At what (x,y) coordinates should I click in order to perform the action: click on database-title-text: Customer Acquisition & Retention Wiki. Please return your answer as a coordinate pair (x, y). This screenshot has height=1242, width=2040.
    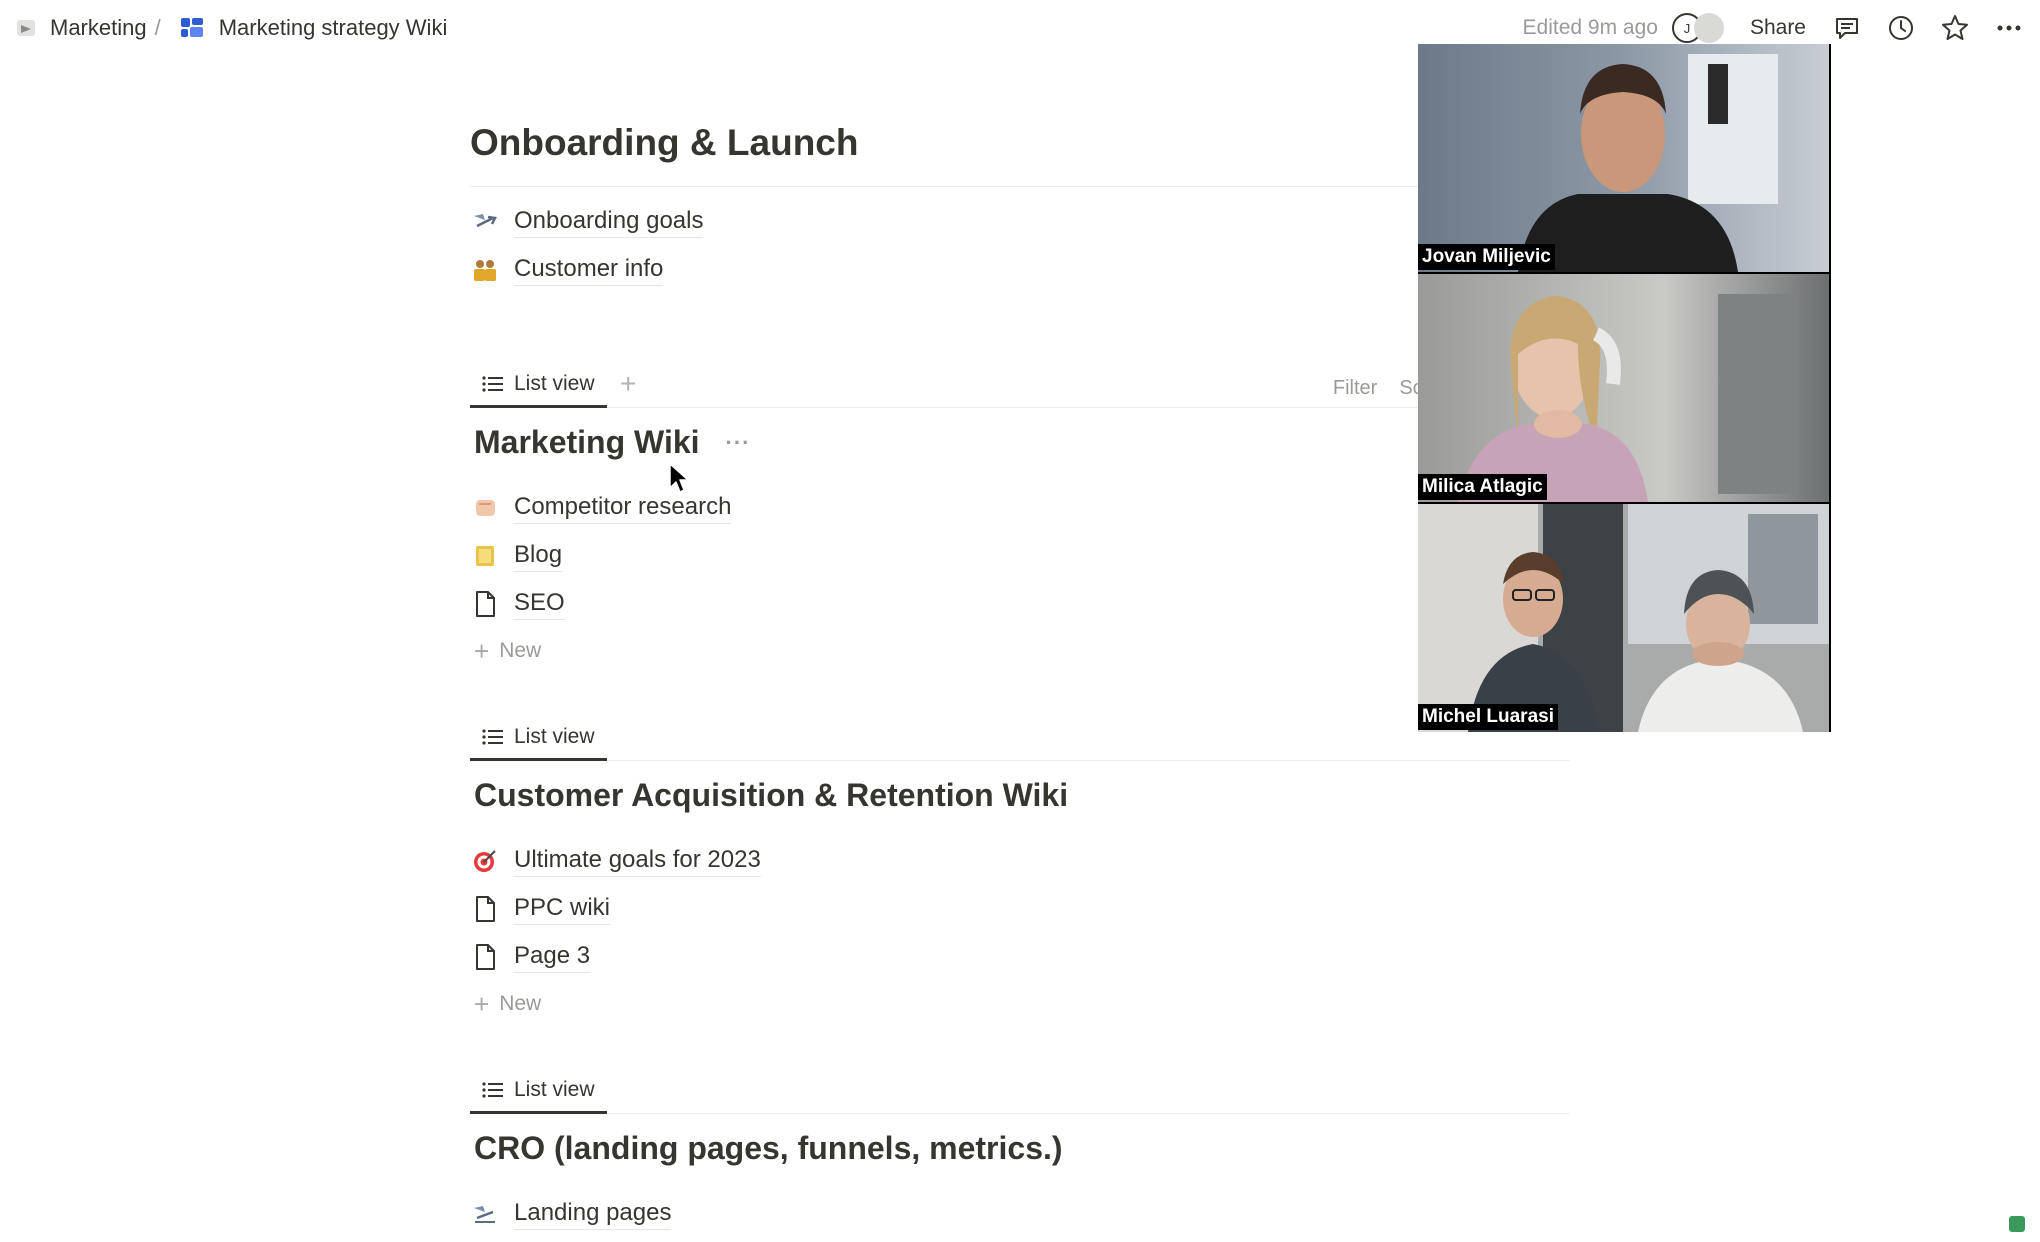
    Looking at the image, I should click on (771, 795).